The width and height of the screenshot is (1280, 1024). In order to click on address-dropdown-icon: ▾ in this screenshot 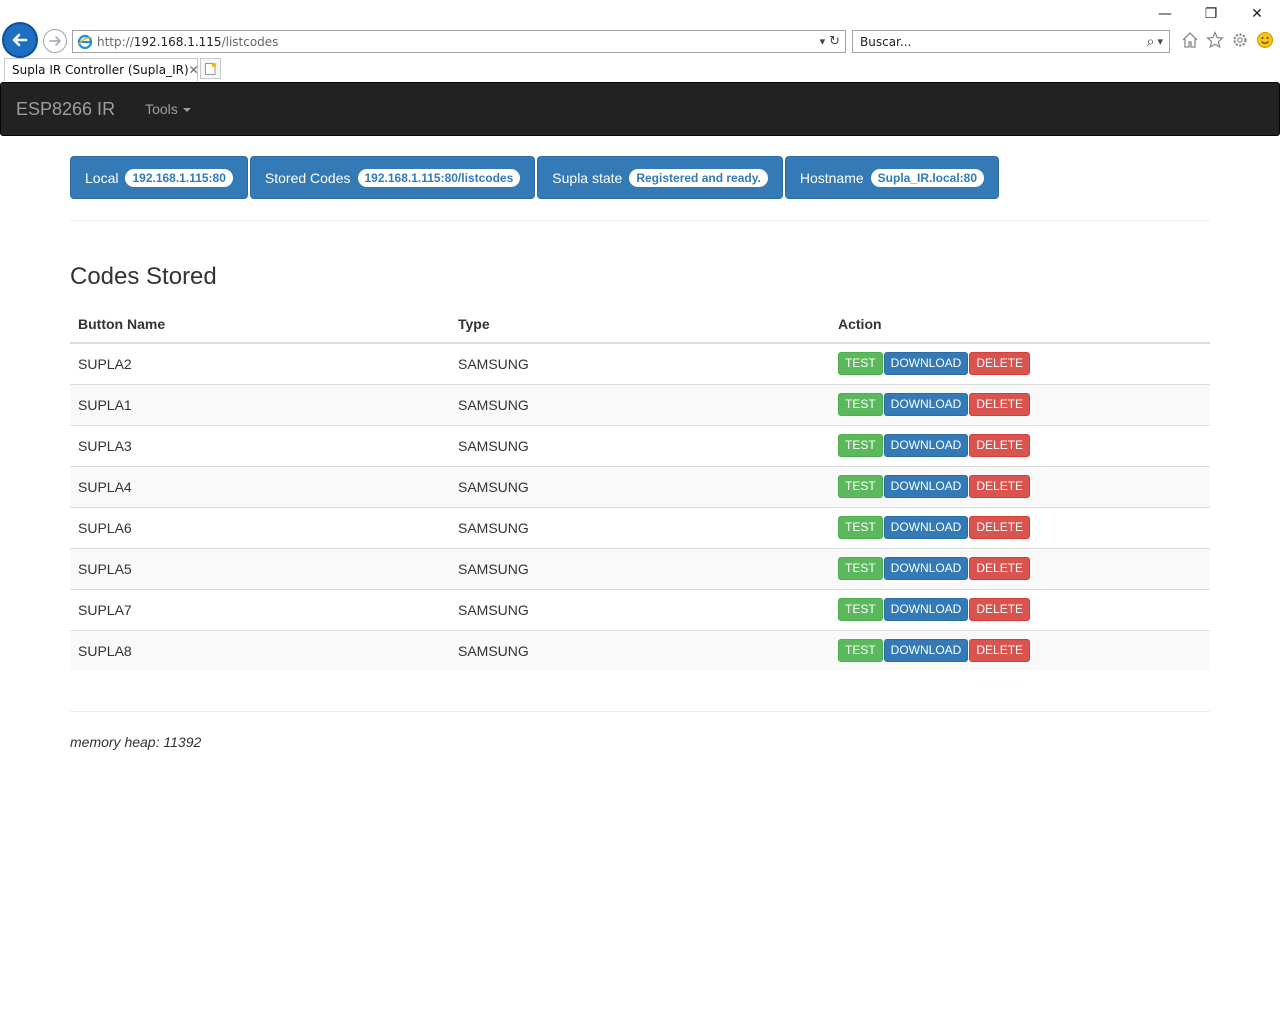, I will do `click(823, 41)`.